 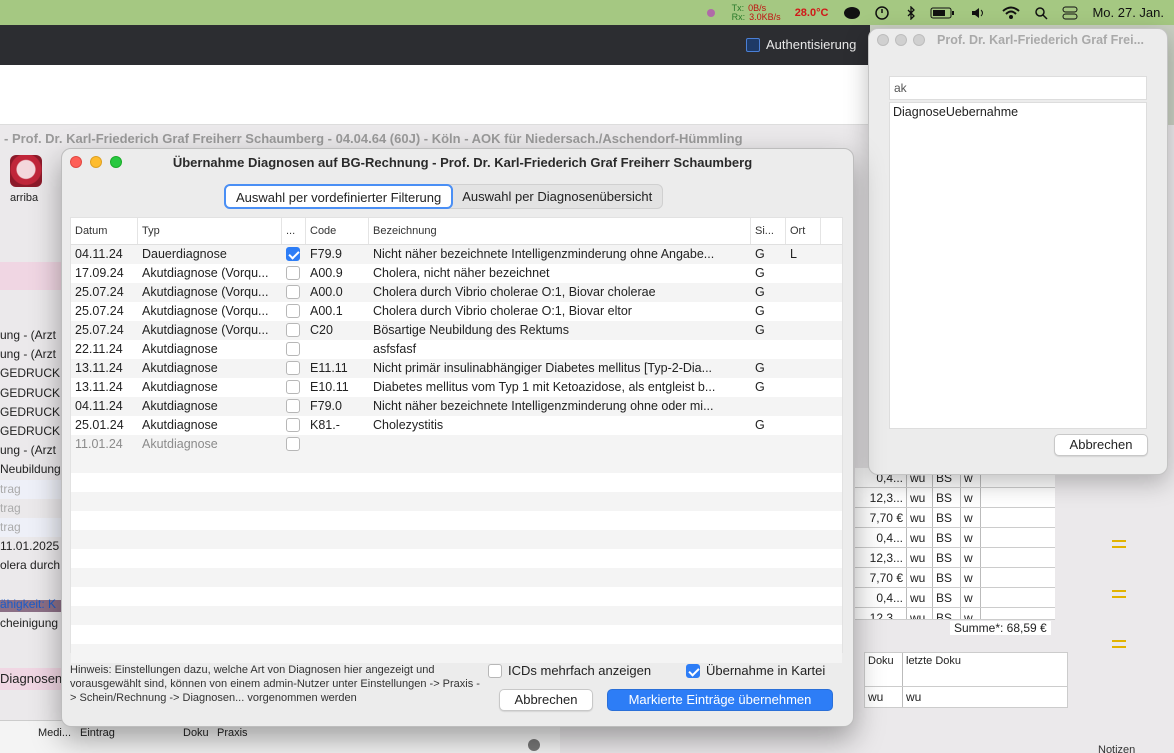 I want to click on clock-icon, so click(x=883, y=12).